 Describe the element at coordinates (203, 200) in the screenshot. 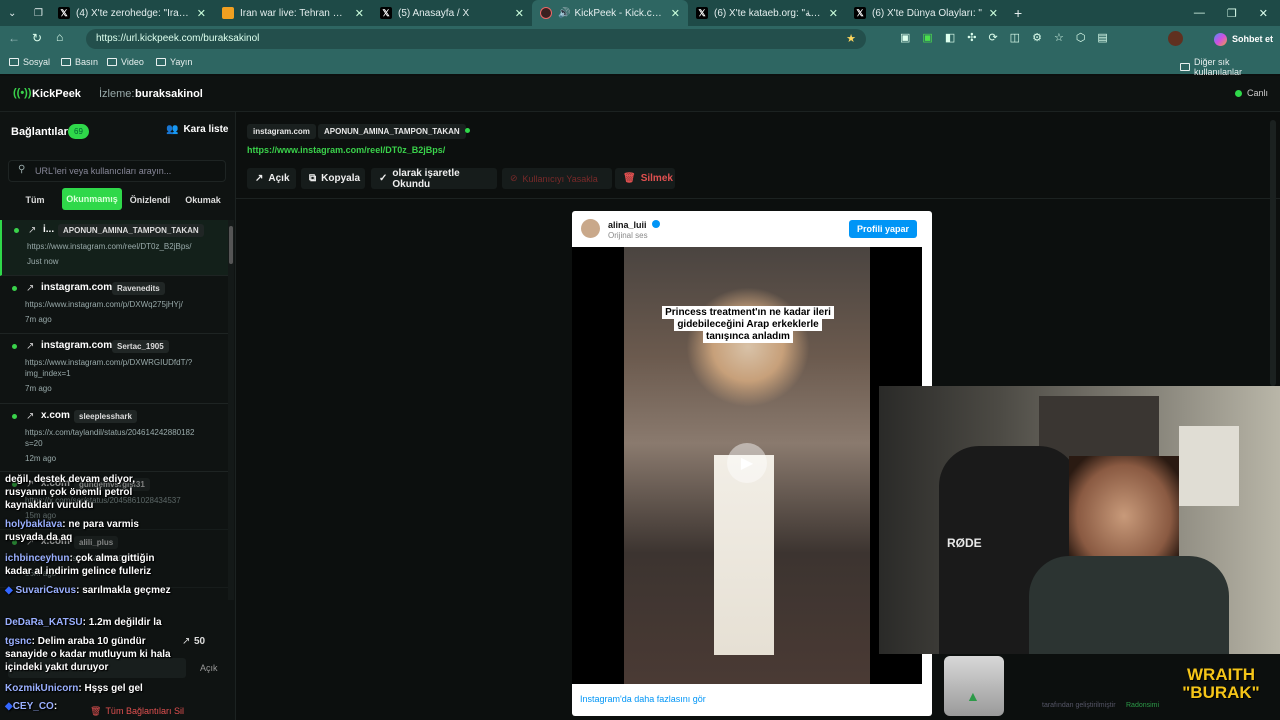

I see `filter-read: Okumak` at that location.